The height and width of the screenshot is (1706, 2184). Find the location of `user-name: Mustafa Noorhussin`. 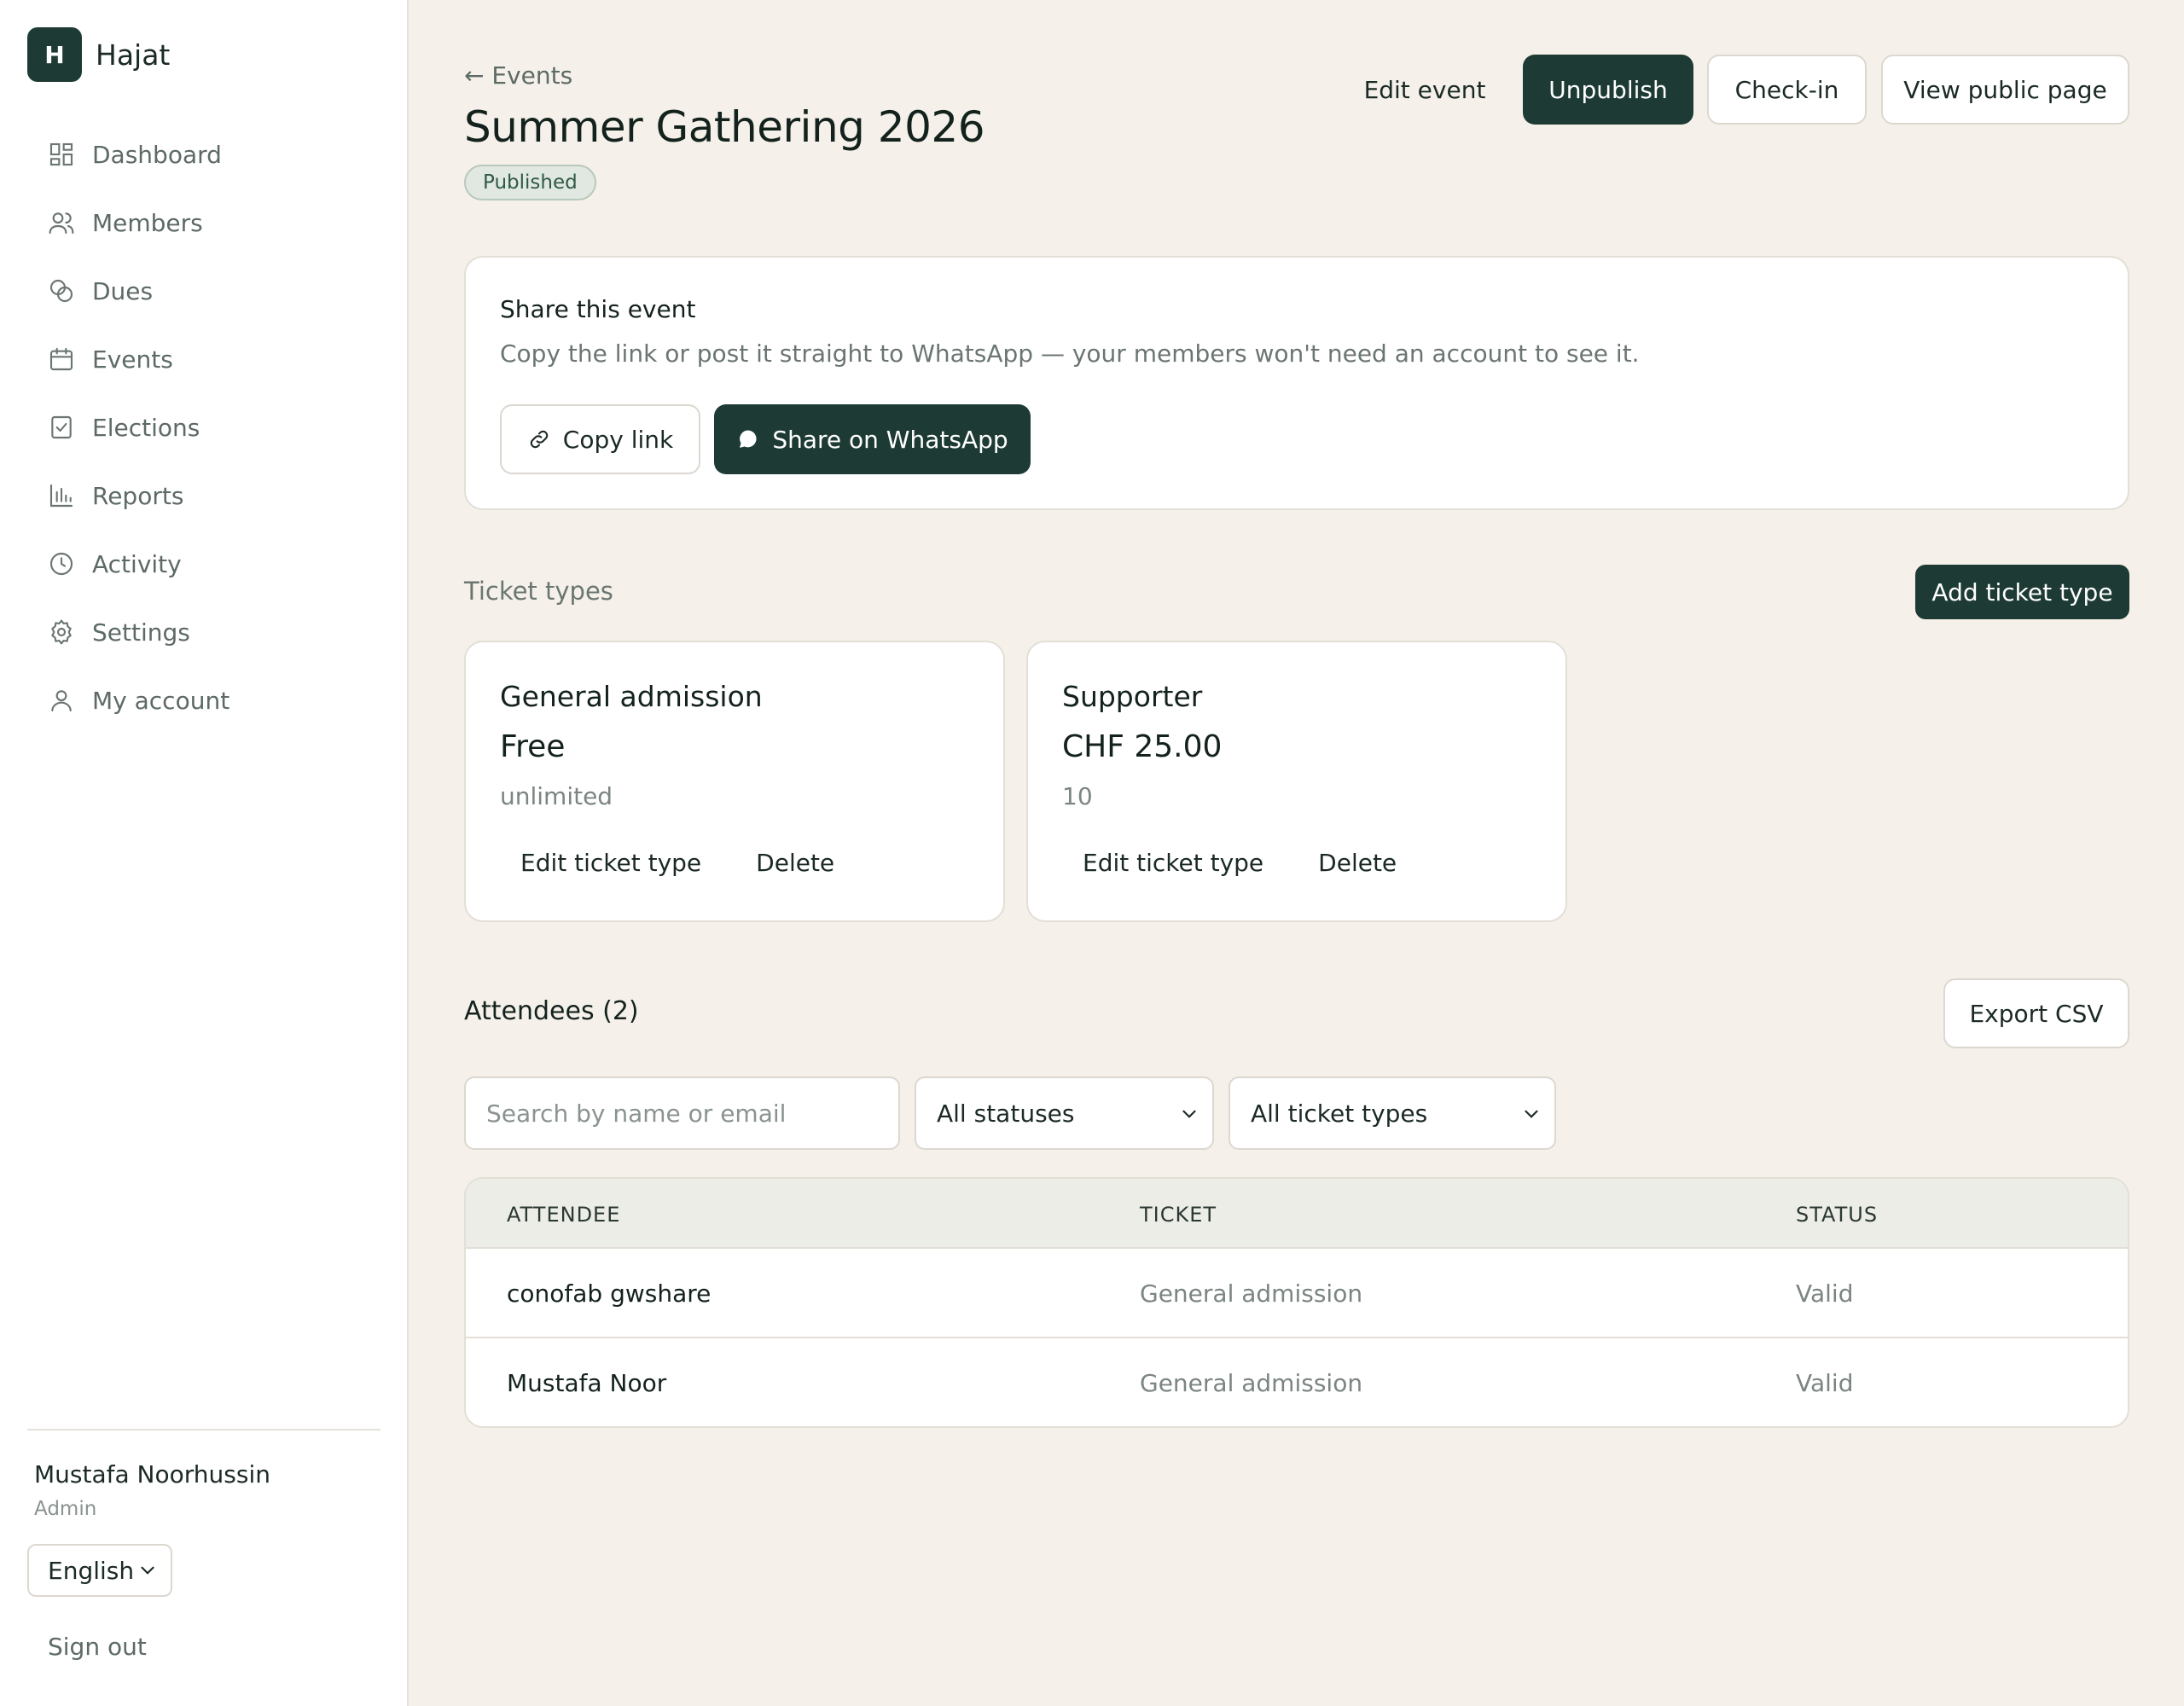

user-name: Mustafa Noorhussin is located at coordinates (152, 1474).